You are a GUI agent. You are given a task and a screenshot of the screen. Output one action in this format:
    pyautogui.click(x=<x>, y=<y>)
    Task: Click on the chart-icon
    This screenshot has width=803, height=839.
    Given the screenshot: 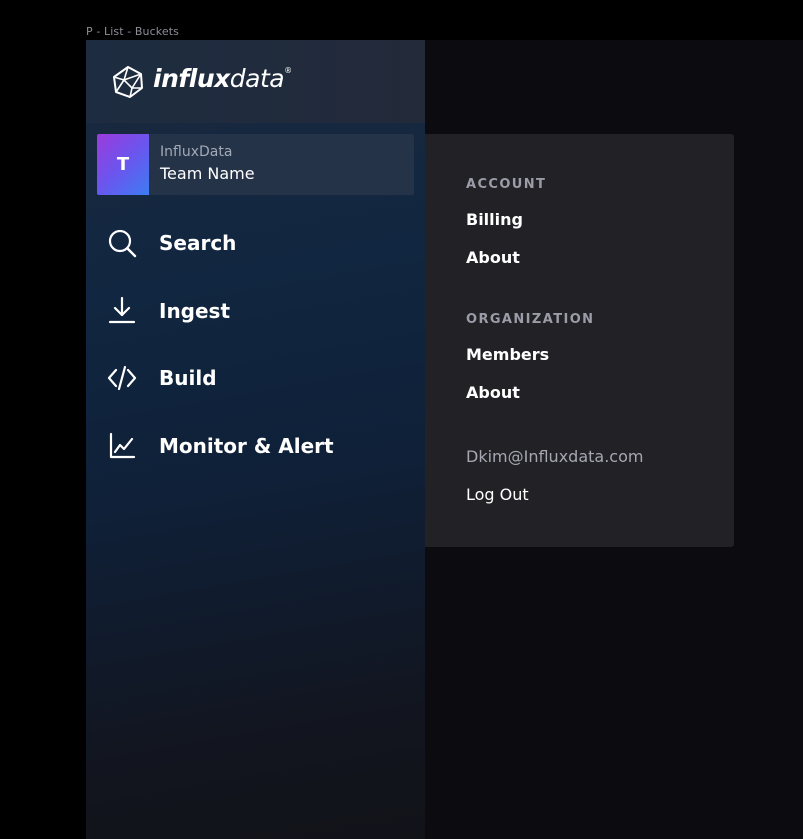 What is the action you would take?
    pyautogui.click(x=122, y=445)
    